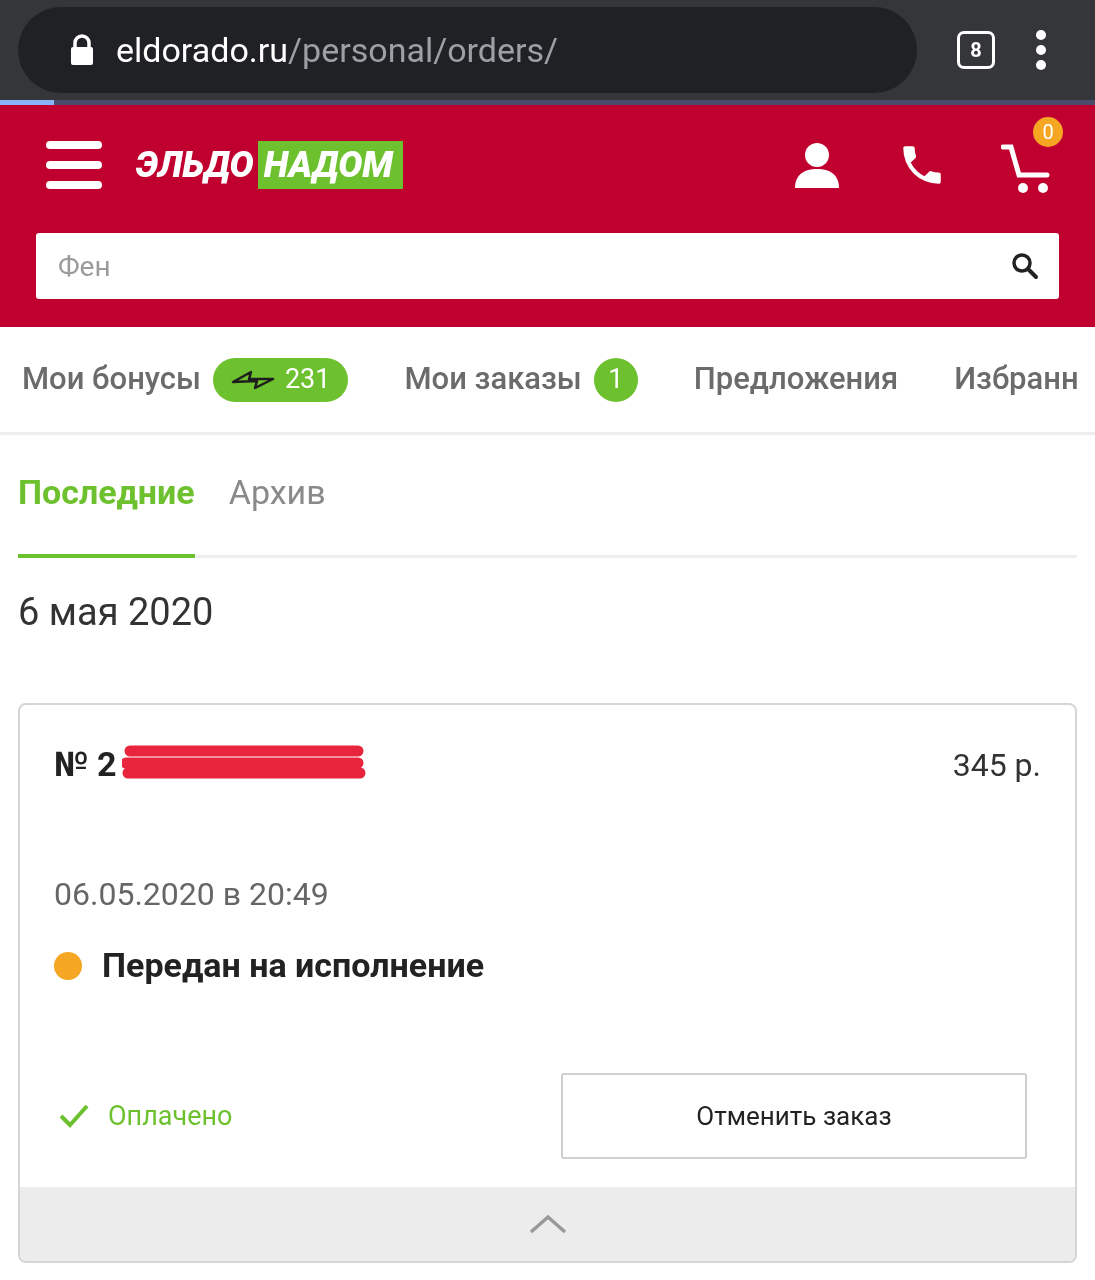 Image resolution: width=1095 pixels, height=1280 pixels. I want to click on order-datetime: 06.05.2020 в 20:49, so click(192, 894).